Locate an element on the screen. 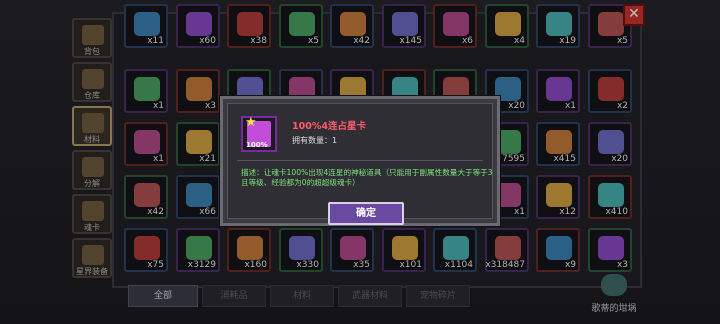 The image size is (720, 324). item-owned-count: 拥有数量：1 is located at coordinates (315, 140).